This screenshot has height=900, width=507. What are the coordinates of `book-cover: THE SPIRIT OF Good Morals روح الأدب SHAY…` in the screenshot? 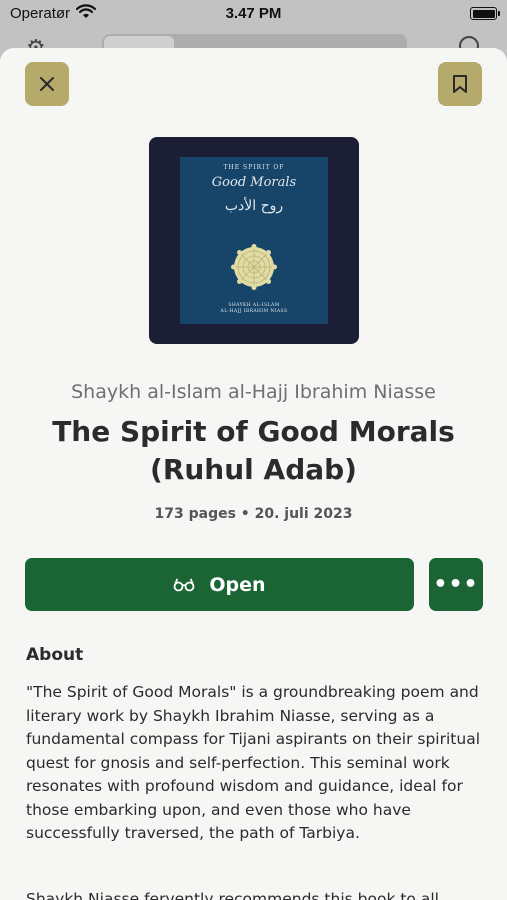 It's located at (254, 240).